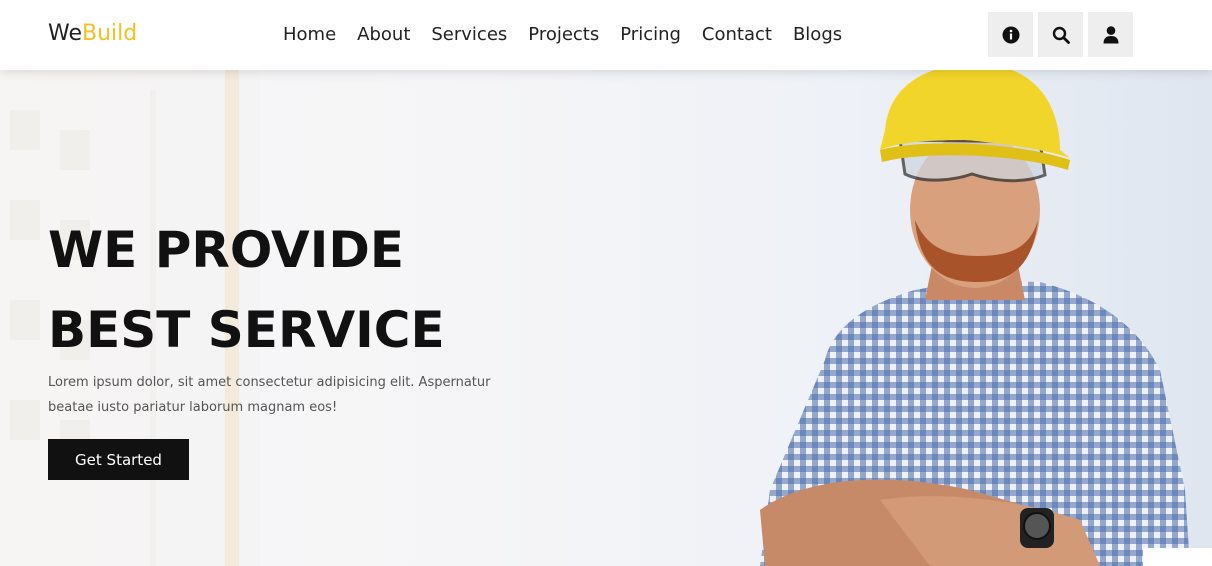  I want to click on logo: WeBuild, so click(92, 34).